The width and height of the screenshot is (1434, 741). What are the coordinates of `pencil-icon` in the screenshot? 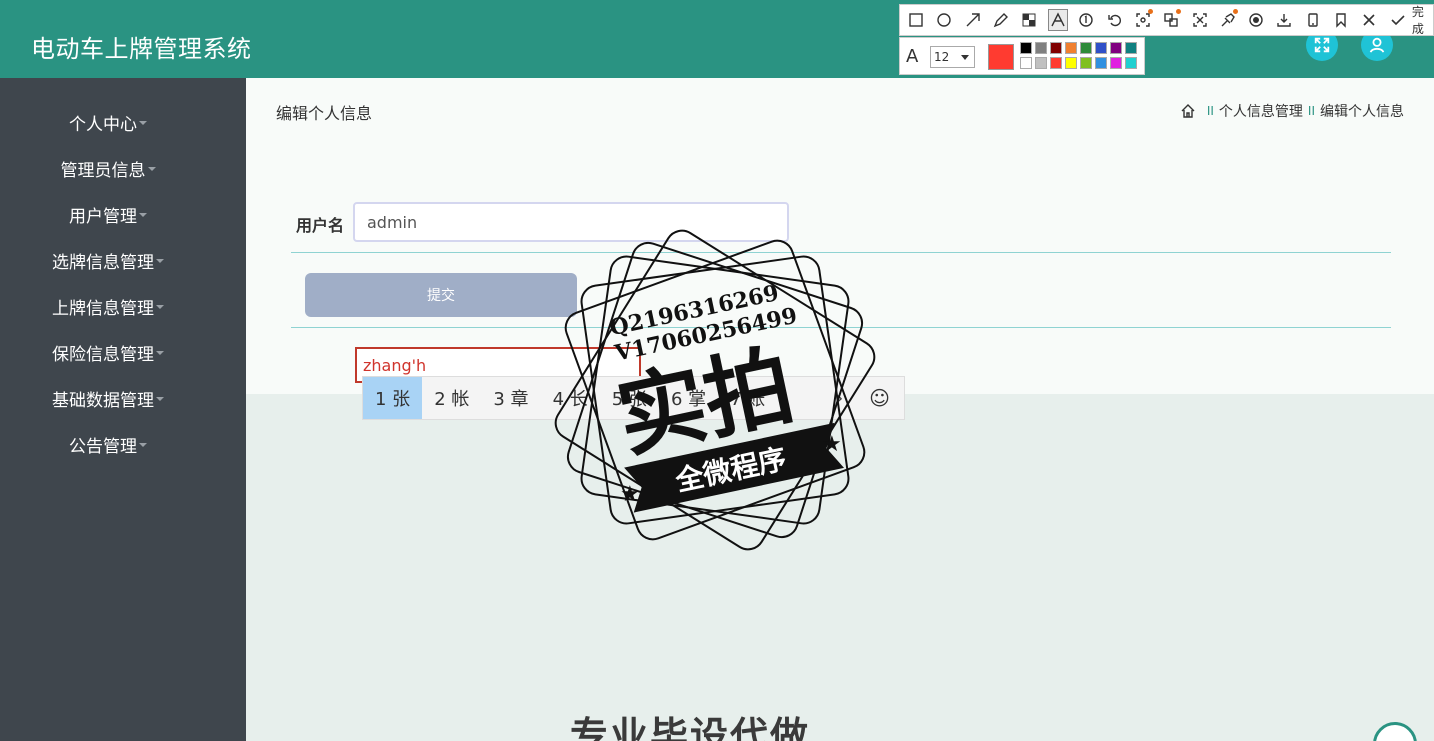 It's located at (1001, 20).